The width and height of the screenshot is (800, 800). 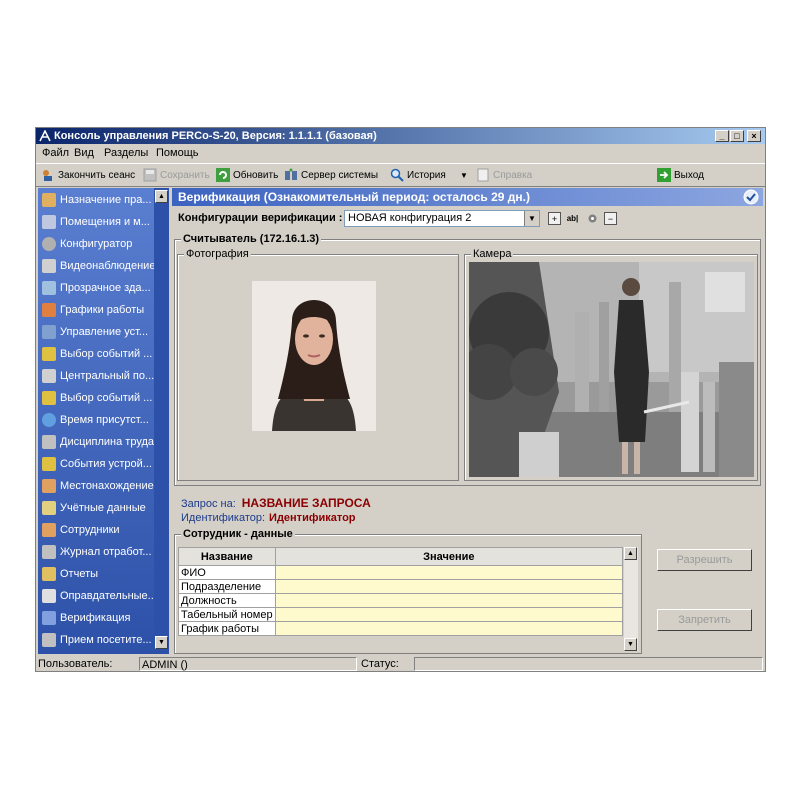 What do you see at coordinates (722, 136) in the screenshot?
I see `minimize-button: _` at bounding box center [722, 136].